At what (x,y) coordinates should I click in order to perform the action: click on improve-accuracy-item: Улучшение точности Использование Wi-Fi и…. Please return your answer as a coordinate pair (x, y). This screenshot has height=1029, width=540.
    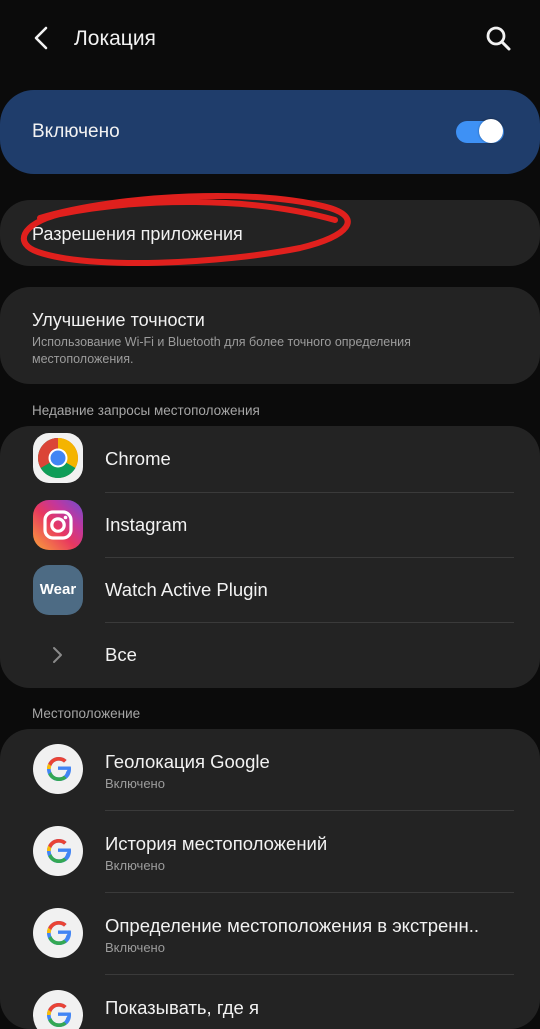
    Looking at the image, I should click on (270, 335).